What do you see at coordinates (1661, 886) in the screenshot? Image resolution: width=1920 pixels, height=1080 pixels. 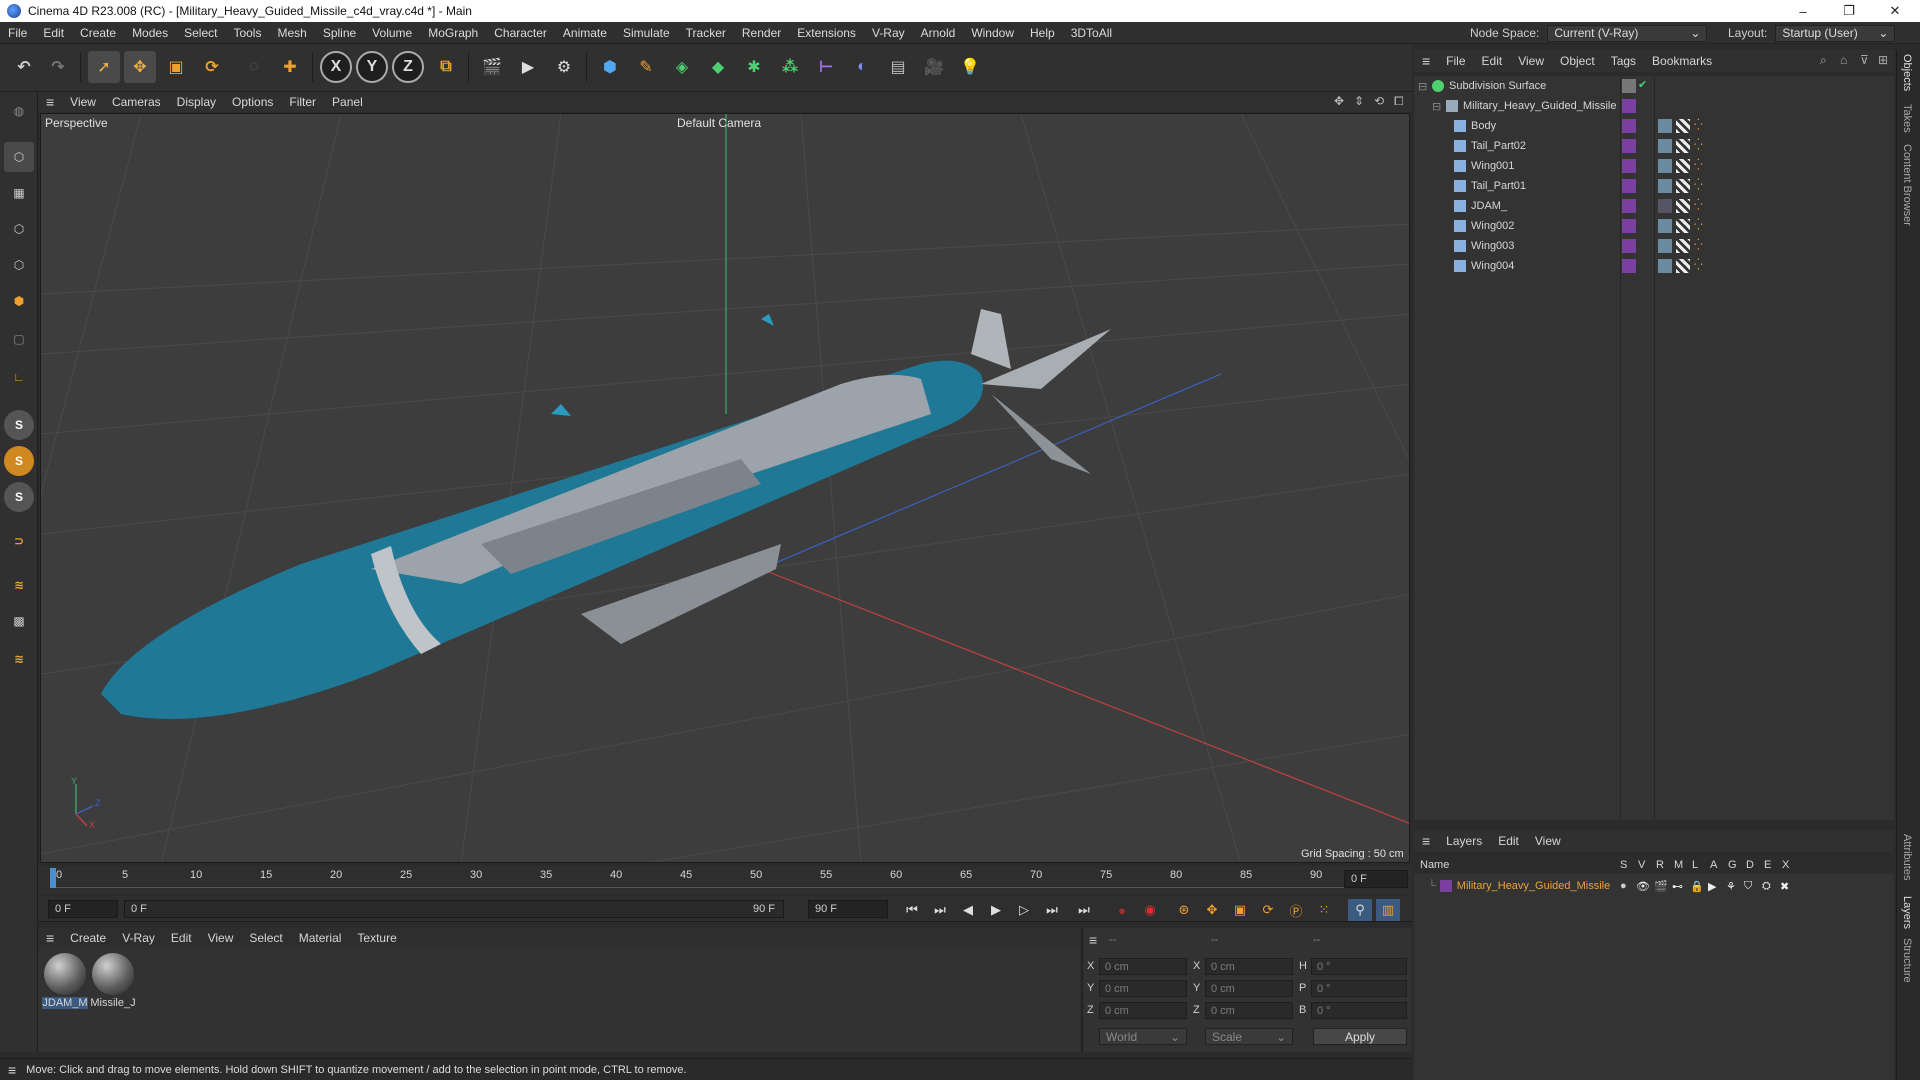 I see `render-toggle-icon: 🎬` at bounding box center [1661, 886].